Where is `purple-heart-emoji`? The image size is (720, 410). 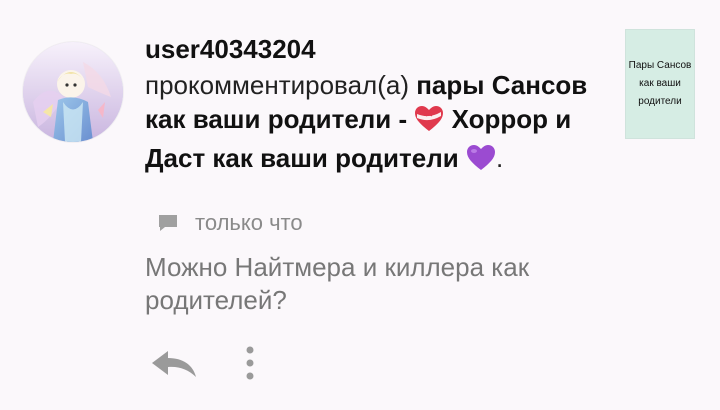
purple-heart-emoji is located at coordinates (481, 162).